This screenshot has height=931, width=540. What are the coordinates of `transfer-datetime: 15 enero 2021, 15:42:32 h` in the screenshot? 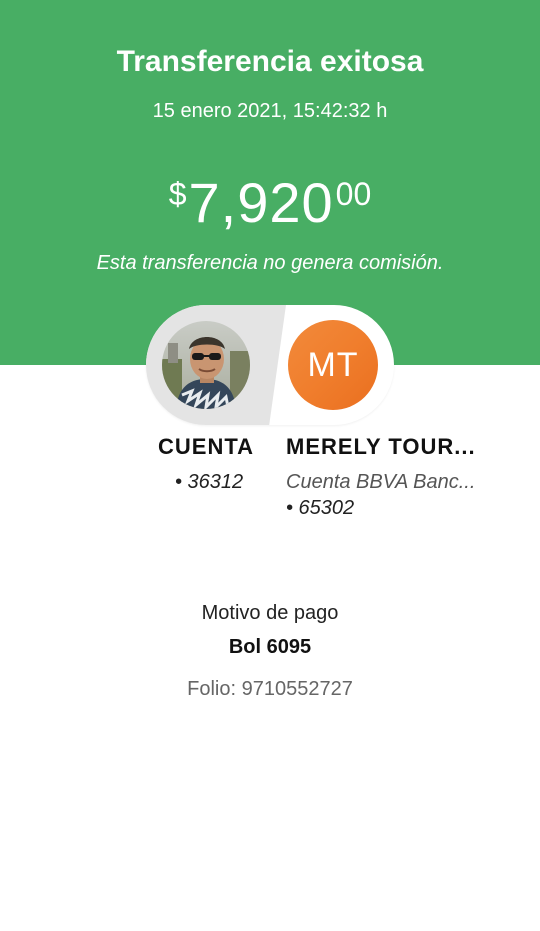 It's located at (270, 111).